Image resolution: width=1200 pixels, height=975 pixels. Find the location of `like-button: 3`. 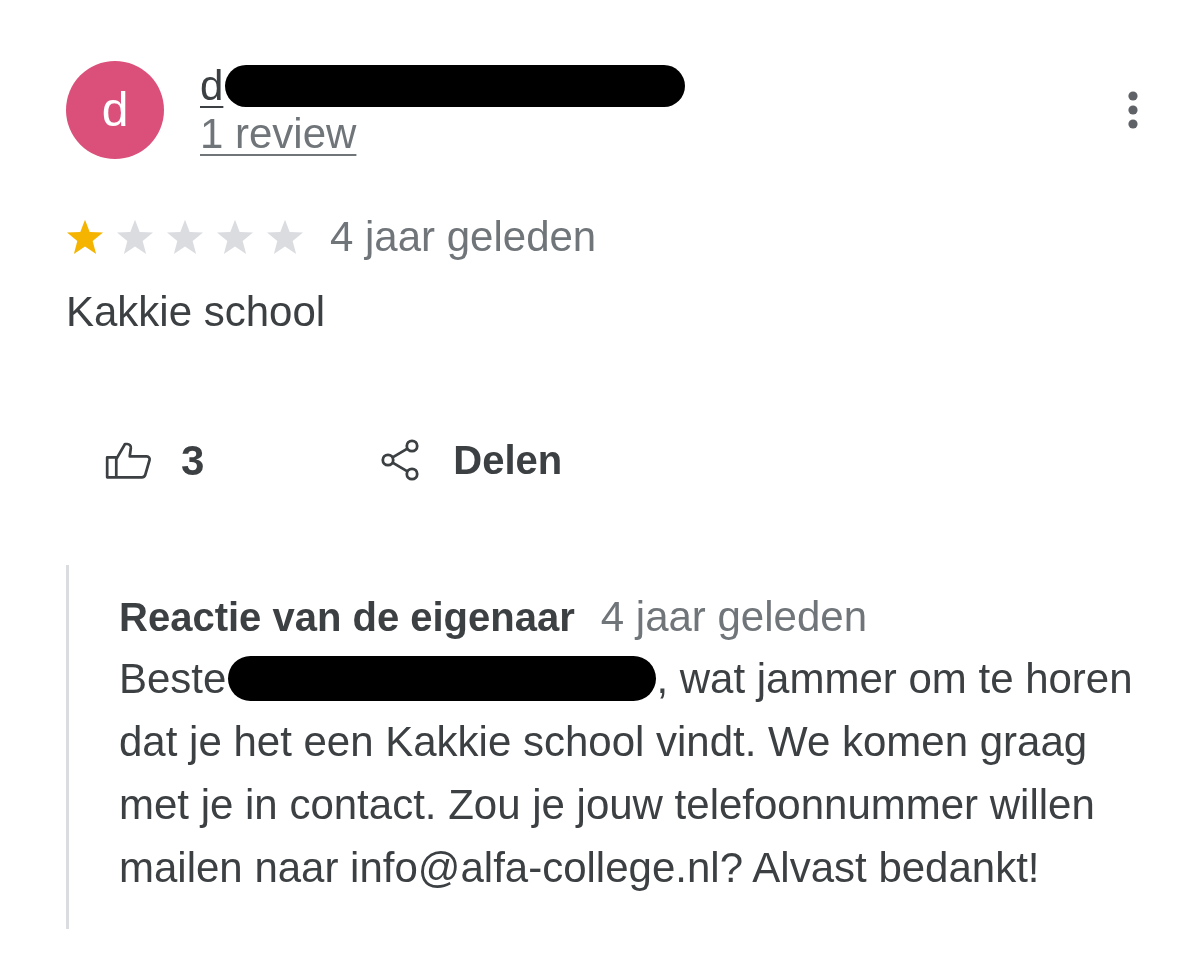

like-button: 3 is located at coordinates (155, 460).